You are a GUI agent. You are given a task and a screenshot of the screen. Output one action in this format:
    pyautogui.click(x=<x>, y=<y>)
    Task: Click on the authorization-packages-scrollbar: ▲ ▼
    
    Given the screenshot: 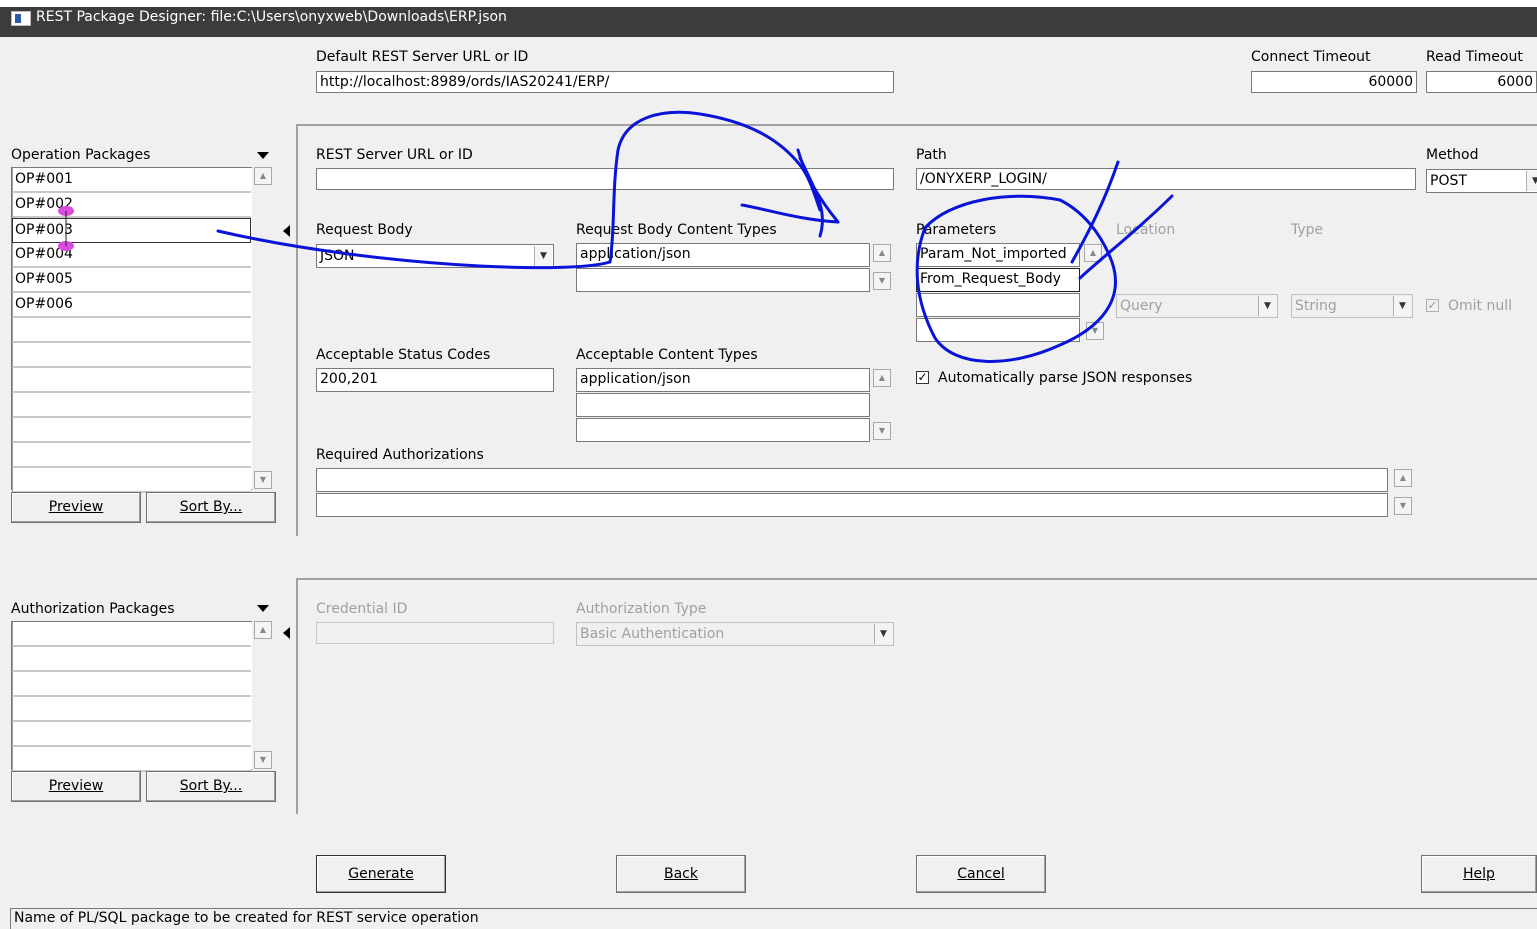 What is the action you would take?
    pyautogui.click(x=264, y=695)
    